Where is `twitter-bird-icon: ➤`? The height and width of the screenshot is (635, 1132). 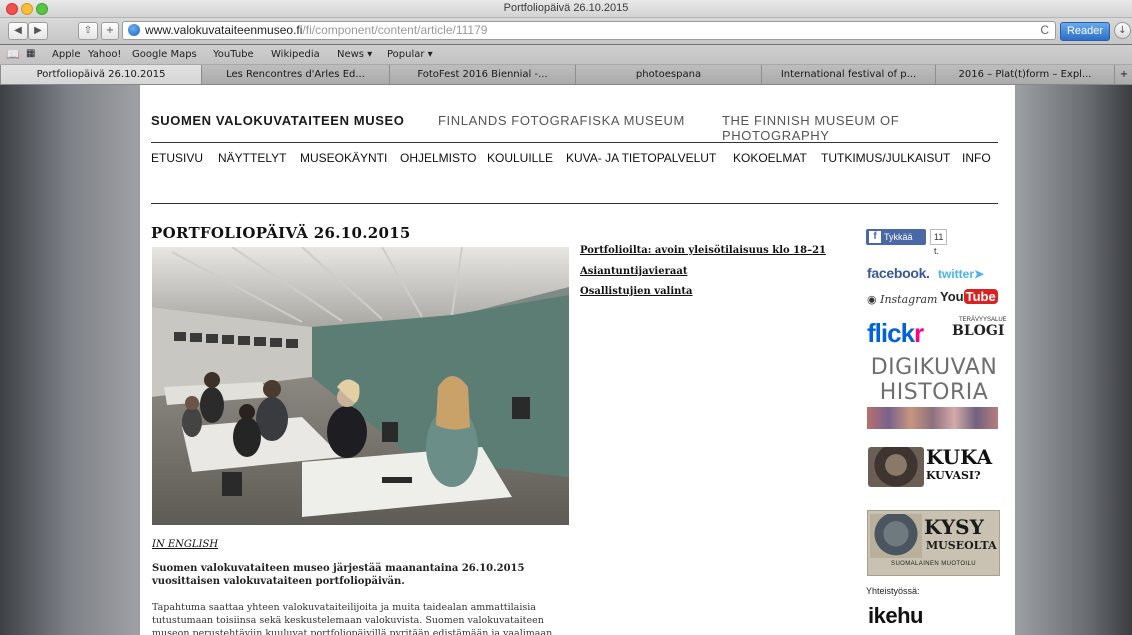
twitter-bird-icon: ➤ is located at coordinates (979, 274).